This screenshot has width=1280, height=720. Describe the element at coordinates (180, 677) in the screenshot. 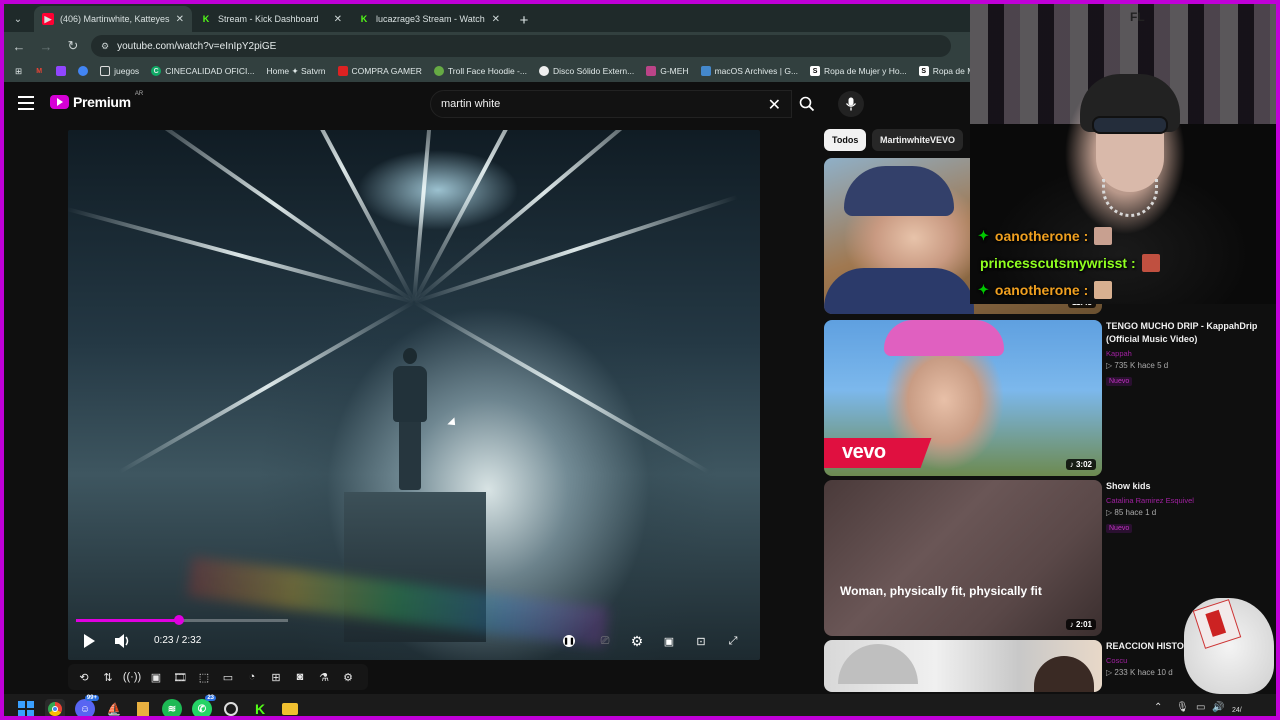

I see `film-icon: 🎞` at that location.